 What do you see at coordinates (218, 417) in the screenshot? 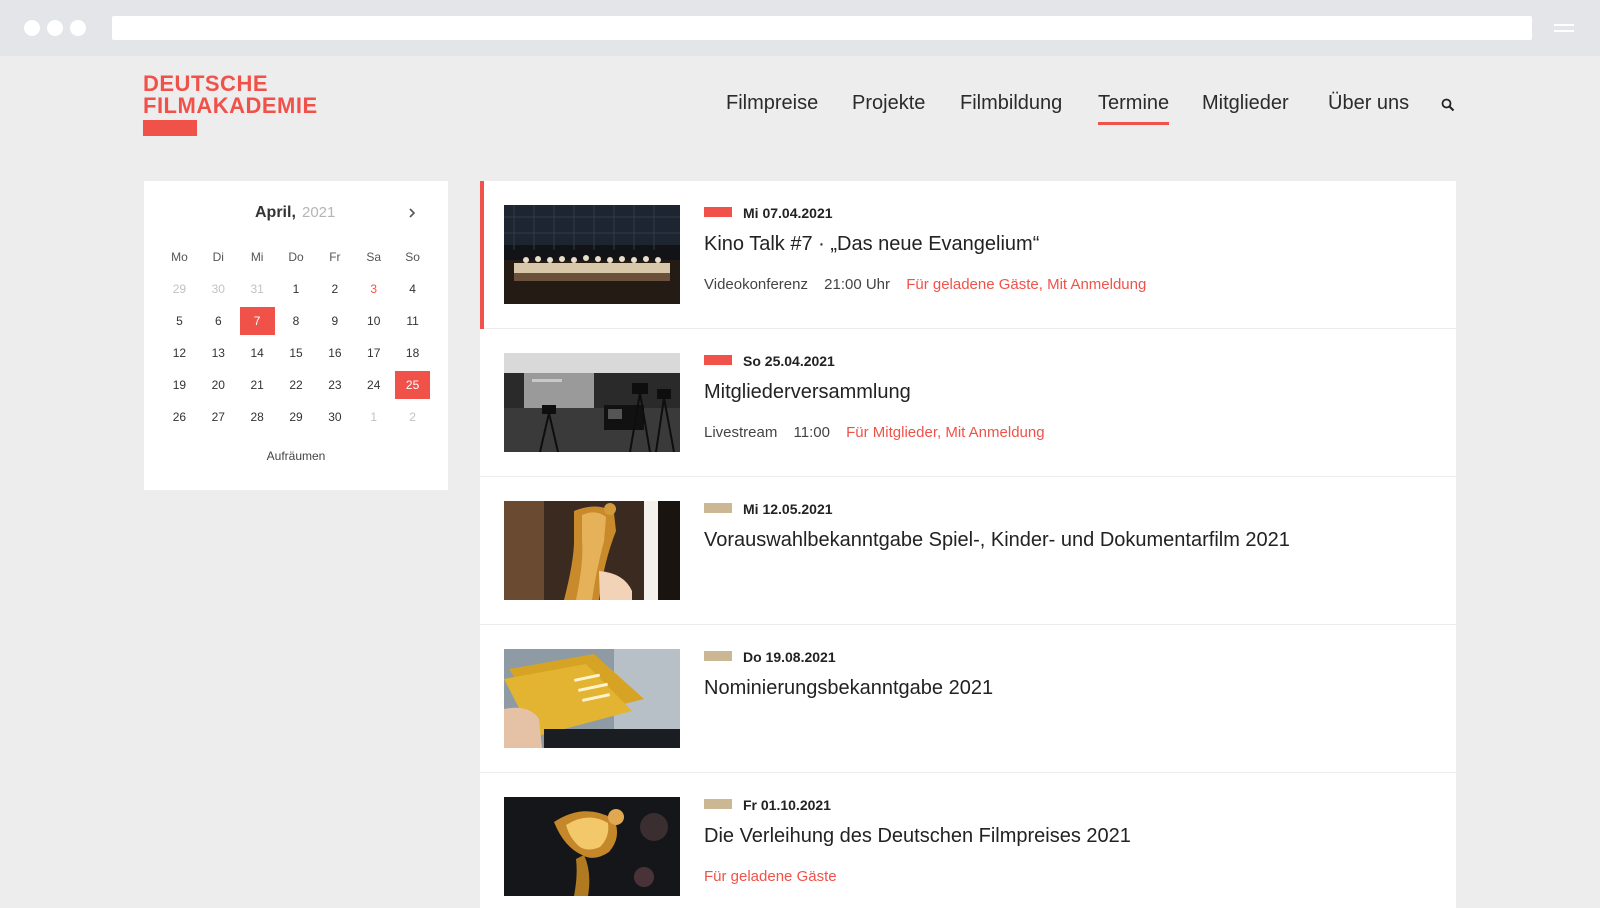
I see `calendar-day: 27` at bounding box center [218, 417].